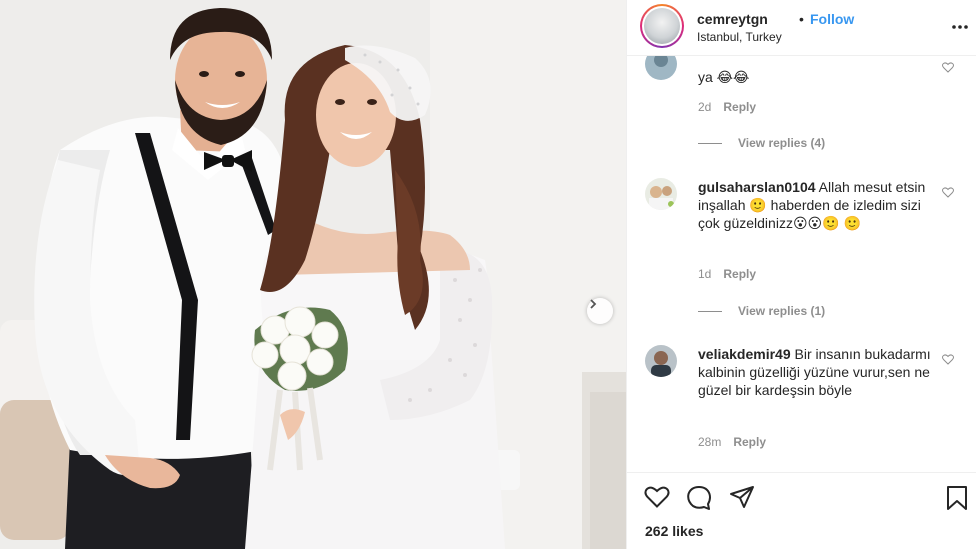 This screenshot has width=976, height=549. What do you see at coordinates (600, 311) in the screenshot?
I see `next-photo-button` at bounding box center [600, 311].